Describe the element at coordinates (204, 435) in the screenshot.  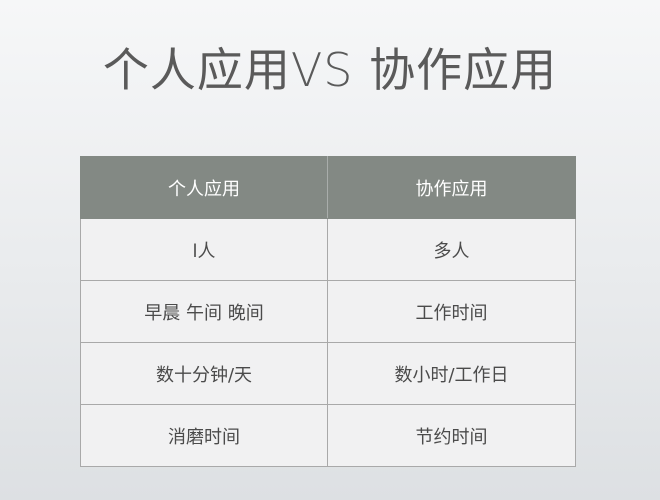
I see `table-cell: 消磨时间` at that location.